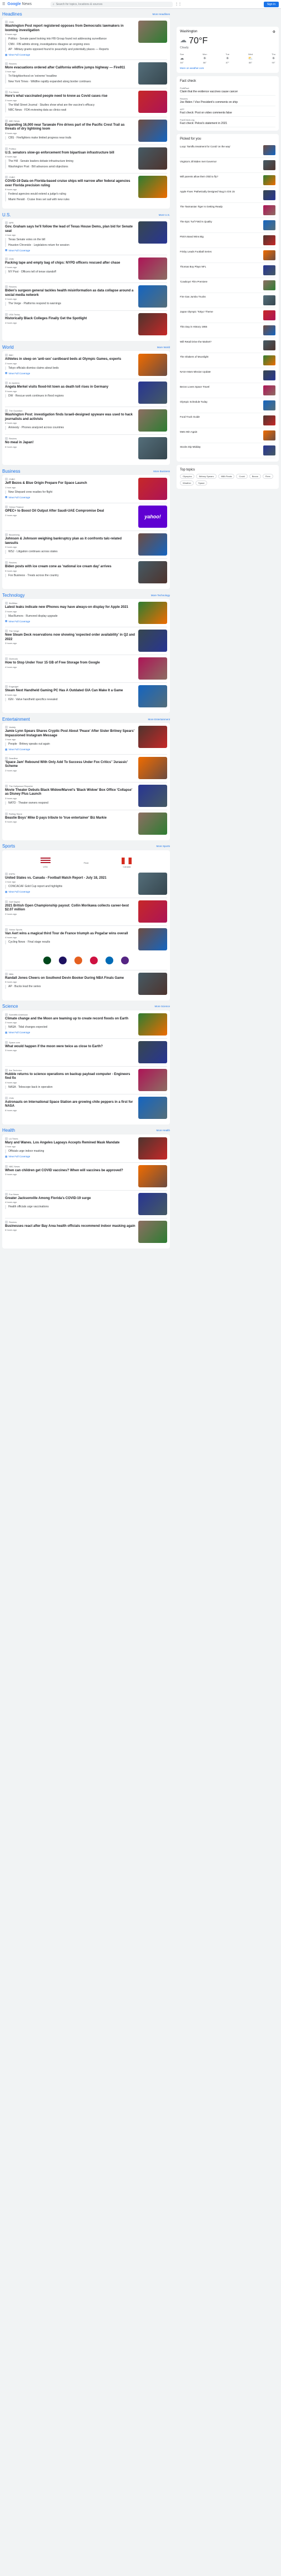 The image size is (281, 2576). What do you see at coordinates (227, 435) in the screenshot?
I see `picked-item: Mets Win Again` at bounding box center [227, 435].